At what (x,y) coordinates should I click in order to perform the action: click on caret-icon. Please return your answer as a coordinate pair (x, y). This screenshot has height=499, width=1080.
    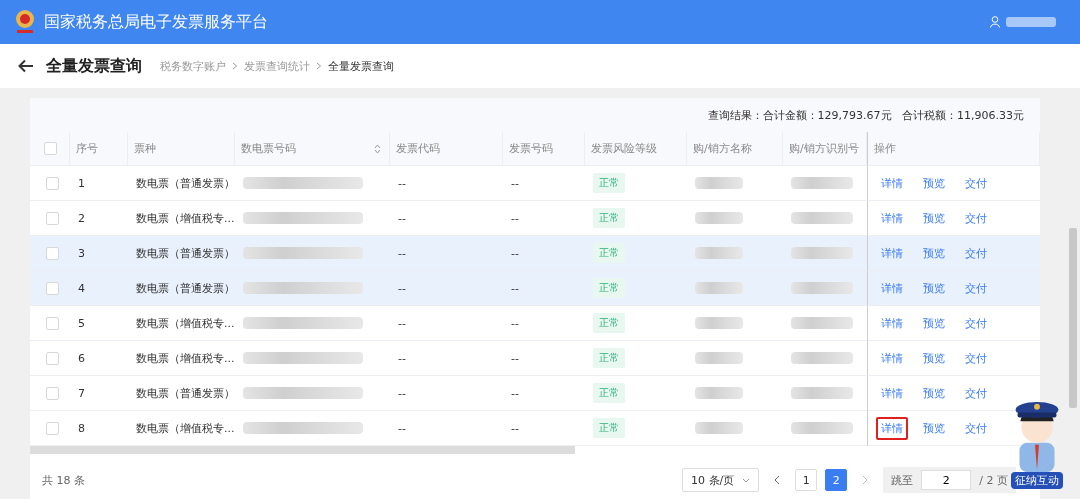
    Looking at the image, I should click on (746, 480).